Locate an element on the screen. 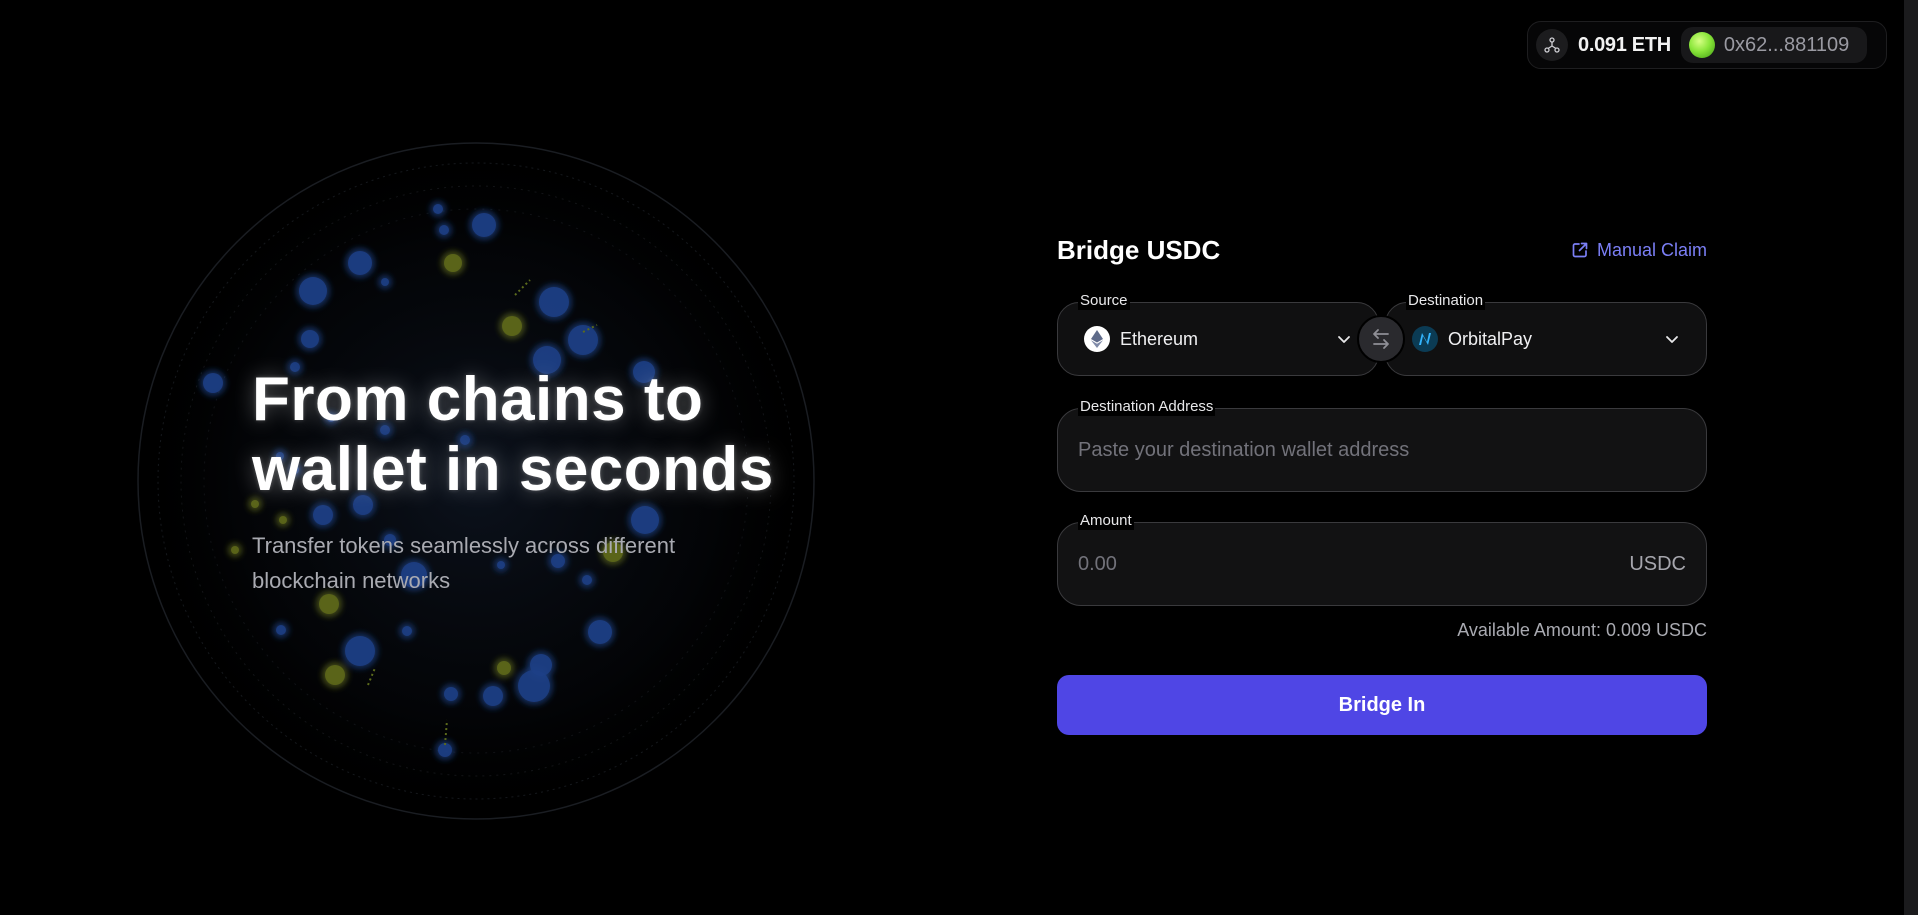 This screenshot has width=1918, height=915. destination-address-label: Destination Address is located at coordinates (1147, 407).